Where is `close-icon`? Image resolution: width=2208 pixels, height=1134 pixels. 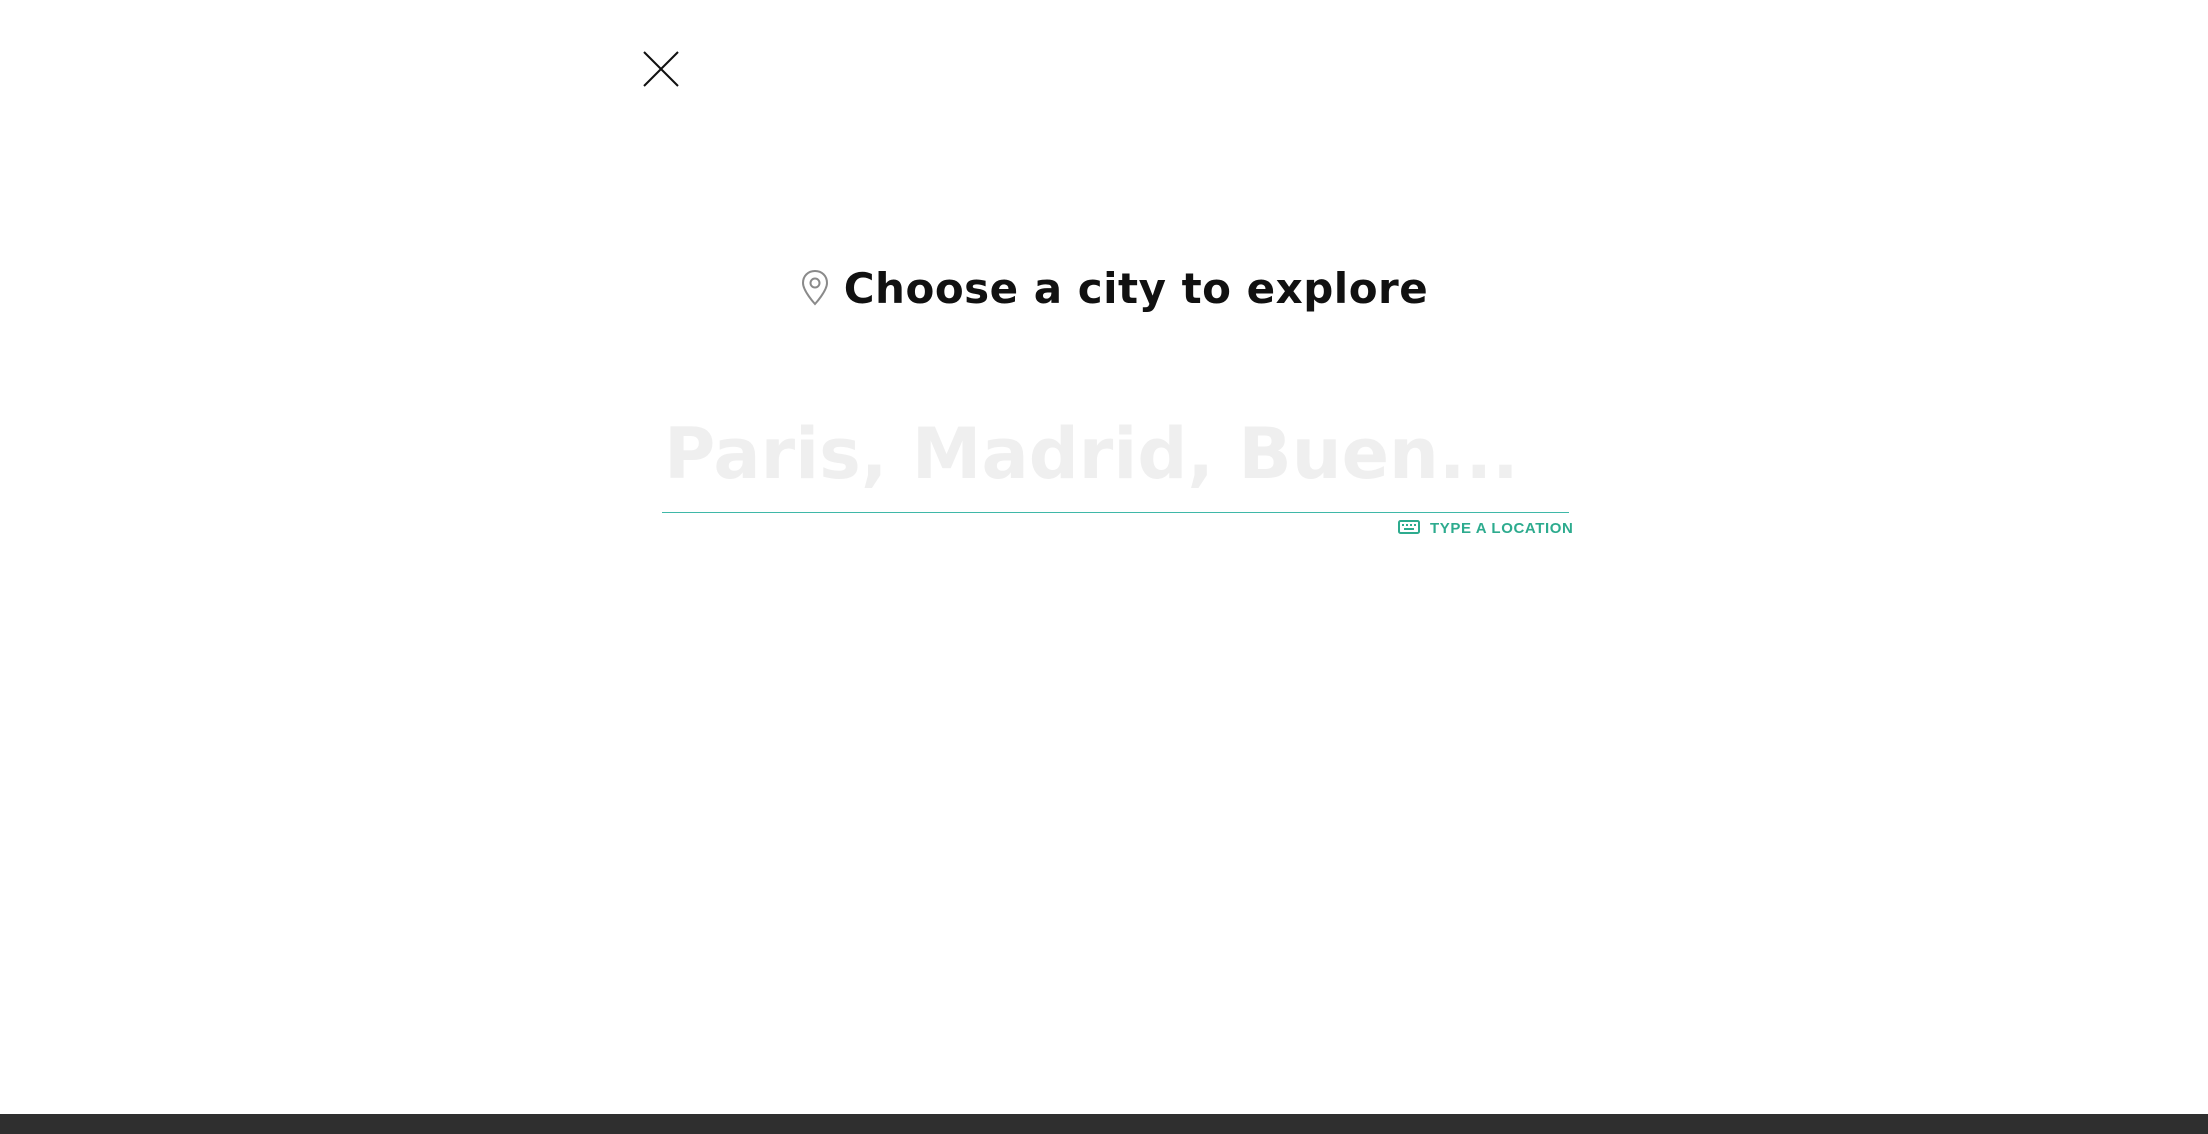
close-icon is located at coordinates (661, 69).